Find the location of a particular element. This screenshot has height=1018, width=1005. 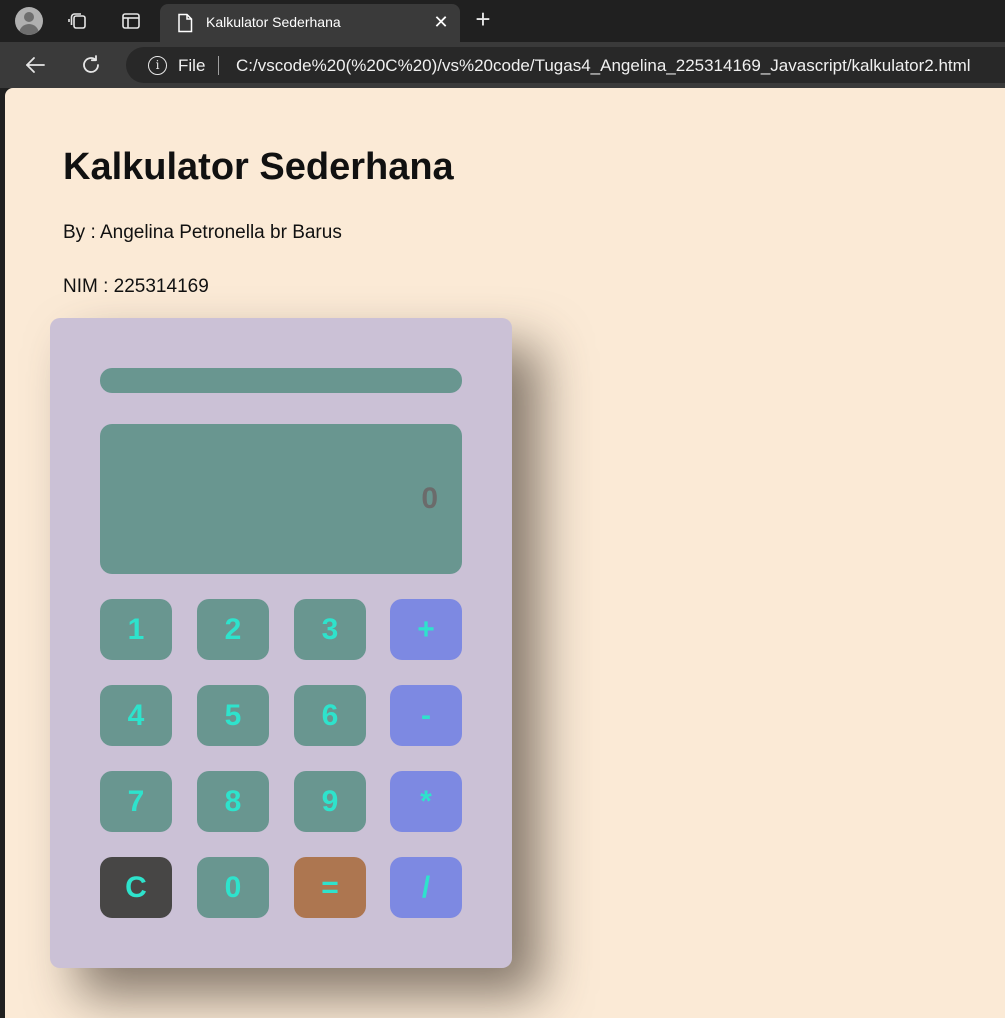

calculator-display: 0 is located at coordinates (281, 499).